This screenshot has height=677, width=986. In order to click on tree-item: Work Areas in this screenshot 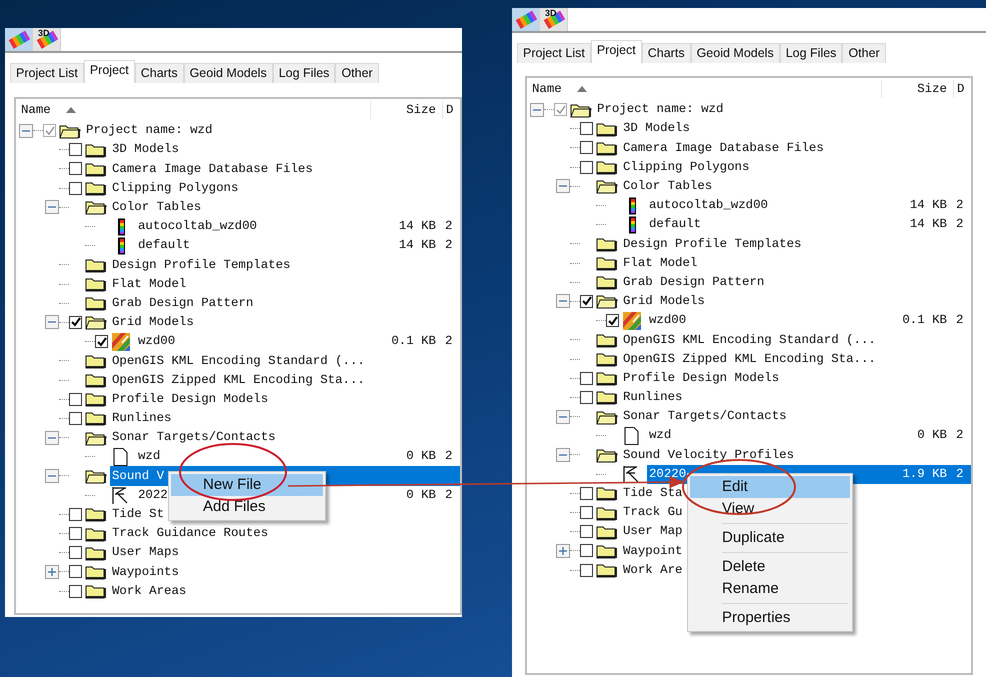, I will do `click(149, 591)`.